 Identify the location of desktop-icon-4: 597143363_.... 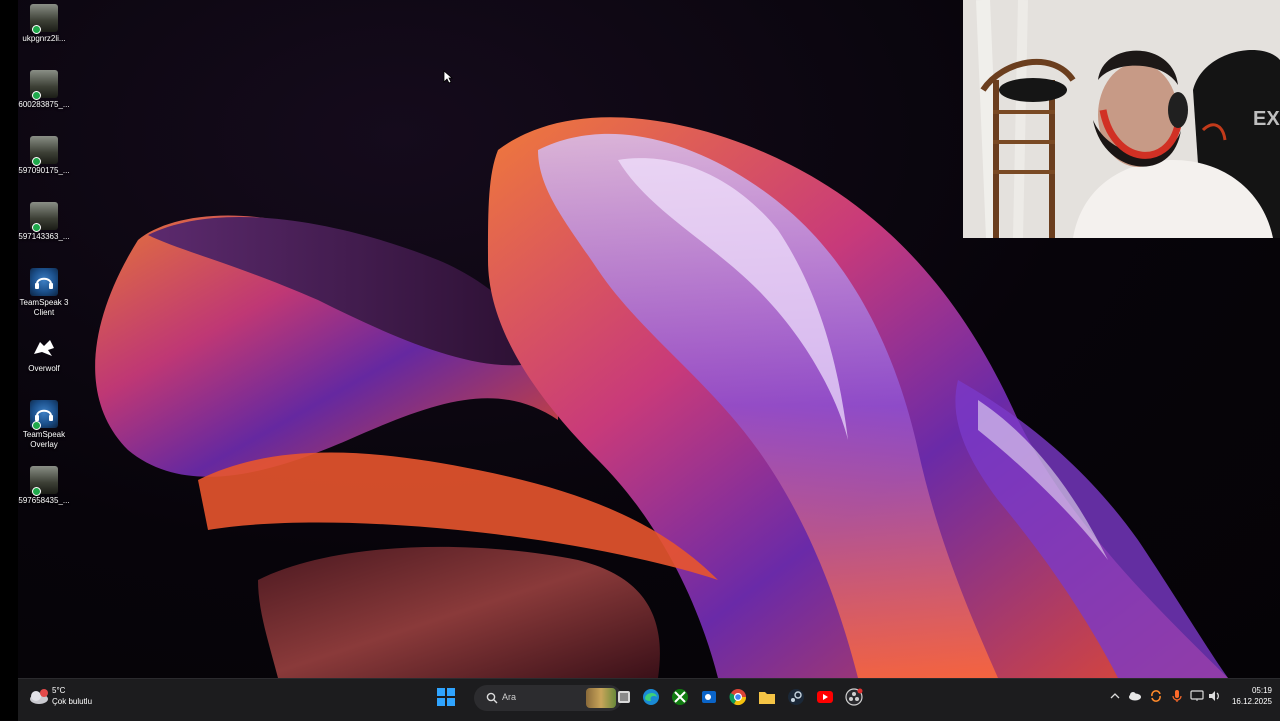
(44, 222).